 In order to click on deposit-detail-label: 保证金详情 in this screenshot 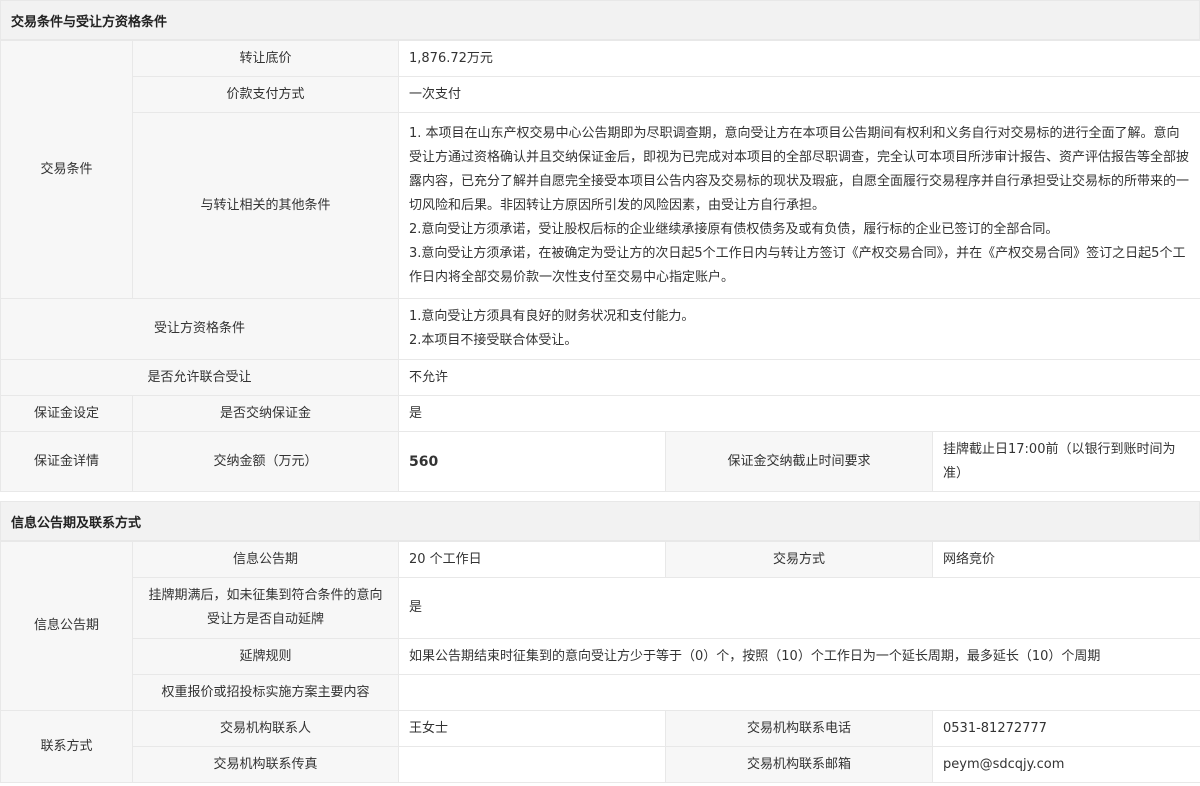, I will do `click(66, 461)`.